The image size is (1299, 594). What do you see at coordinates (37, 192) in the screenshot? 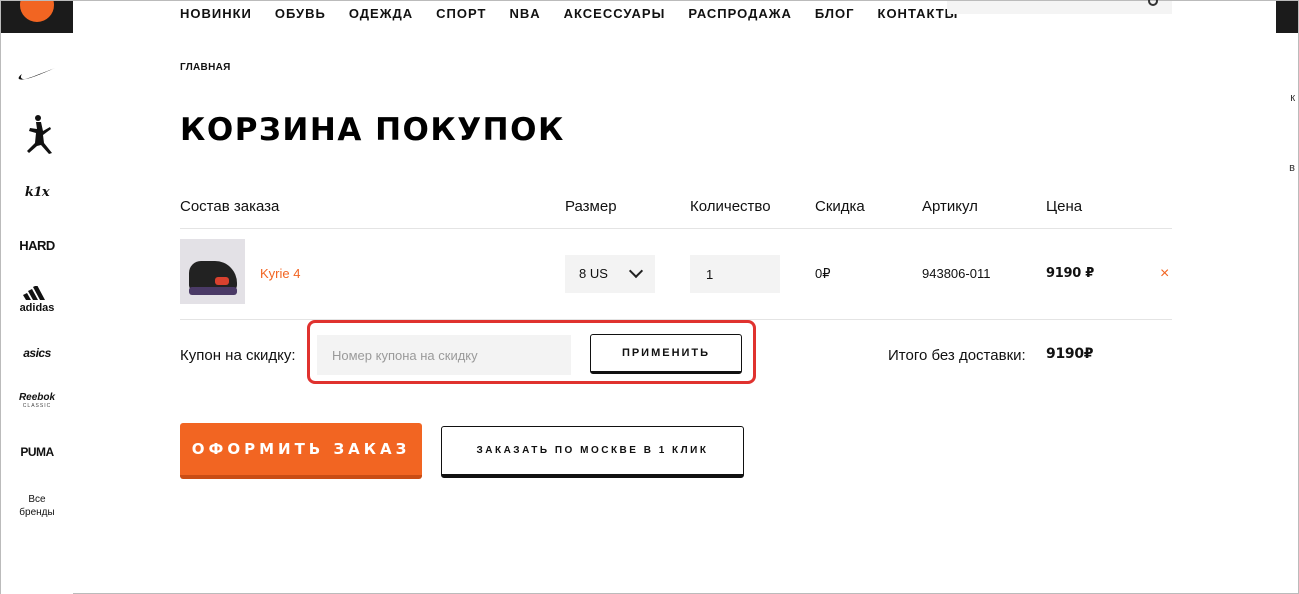
I see `k1x-logo: k1x` at bounding box center [37, 192].